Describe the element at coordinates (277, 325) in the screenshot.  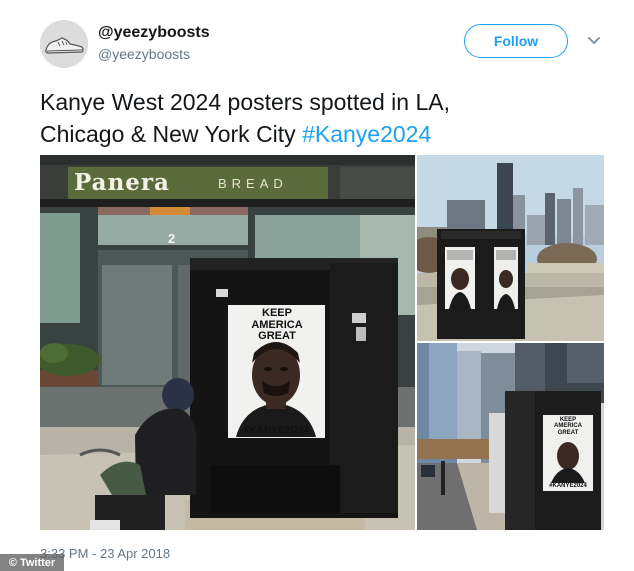
I see `poster-slogan-la: KEEP AMERICA GREAT` at that location.